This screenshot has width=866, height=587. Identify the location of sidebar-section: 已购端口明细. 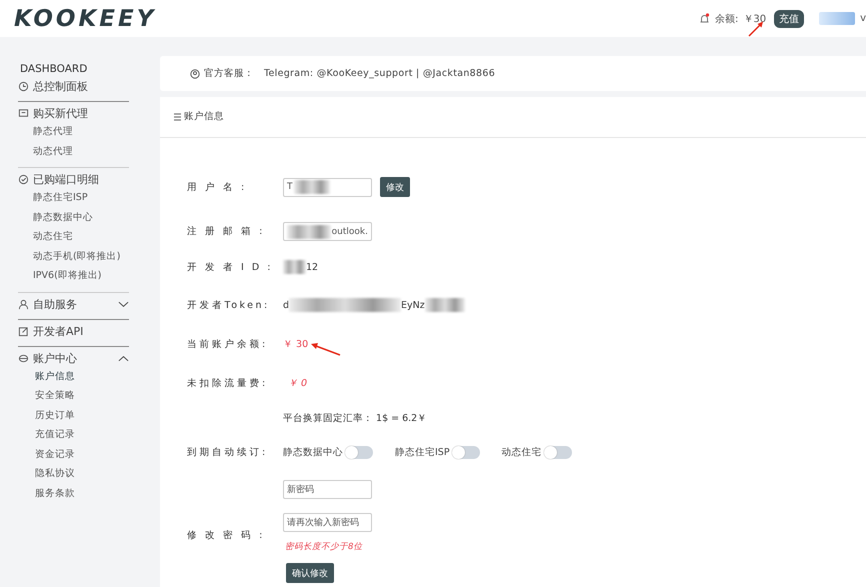
(66, 179).